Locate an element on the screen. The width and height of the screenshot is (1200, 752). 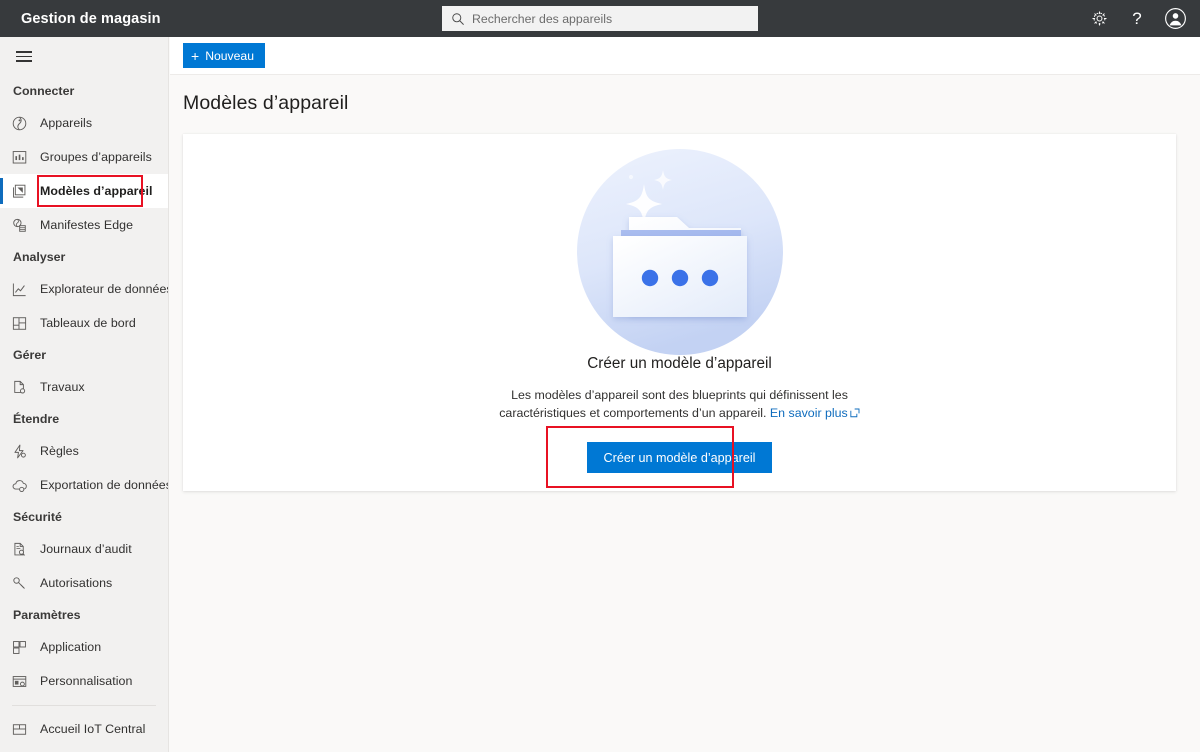
search-input is located at coordinates (607, 18).